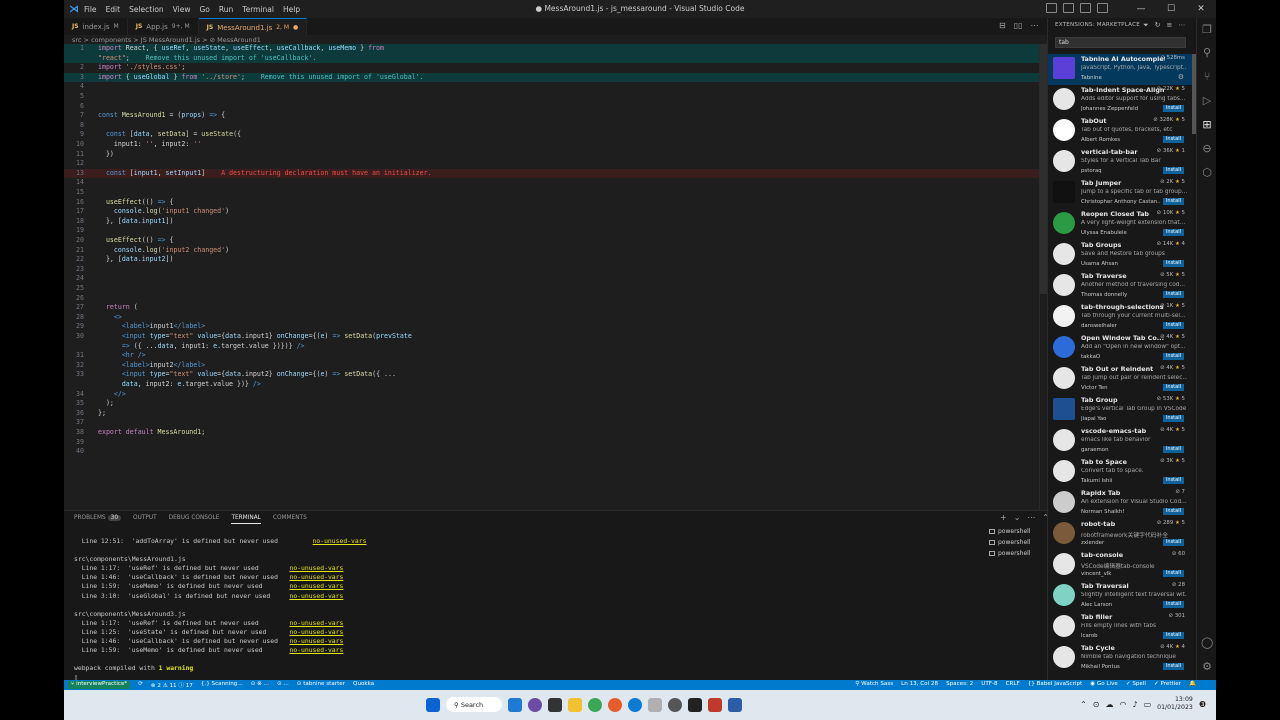  I want to click on settings-gear-icon: ⚙, so click(1207, 667).